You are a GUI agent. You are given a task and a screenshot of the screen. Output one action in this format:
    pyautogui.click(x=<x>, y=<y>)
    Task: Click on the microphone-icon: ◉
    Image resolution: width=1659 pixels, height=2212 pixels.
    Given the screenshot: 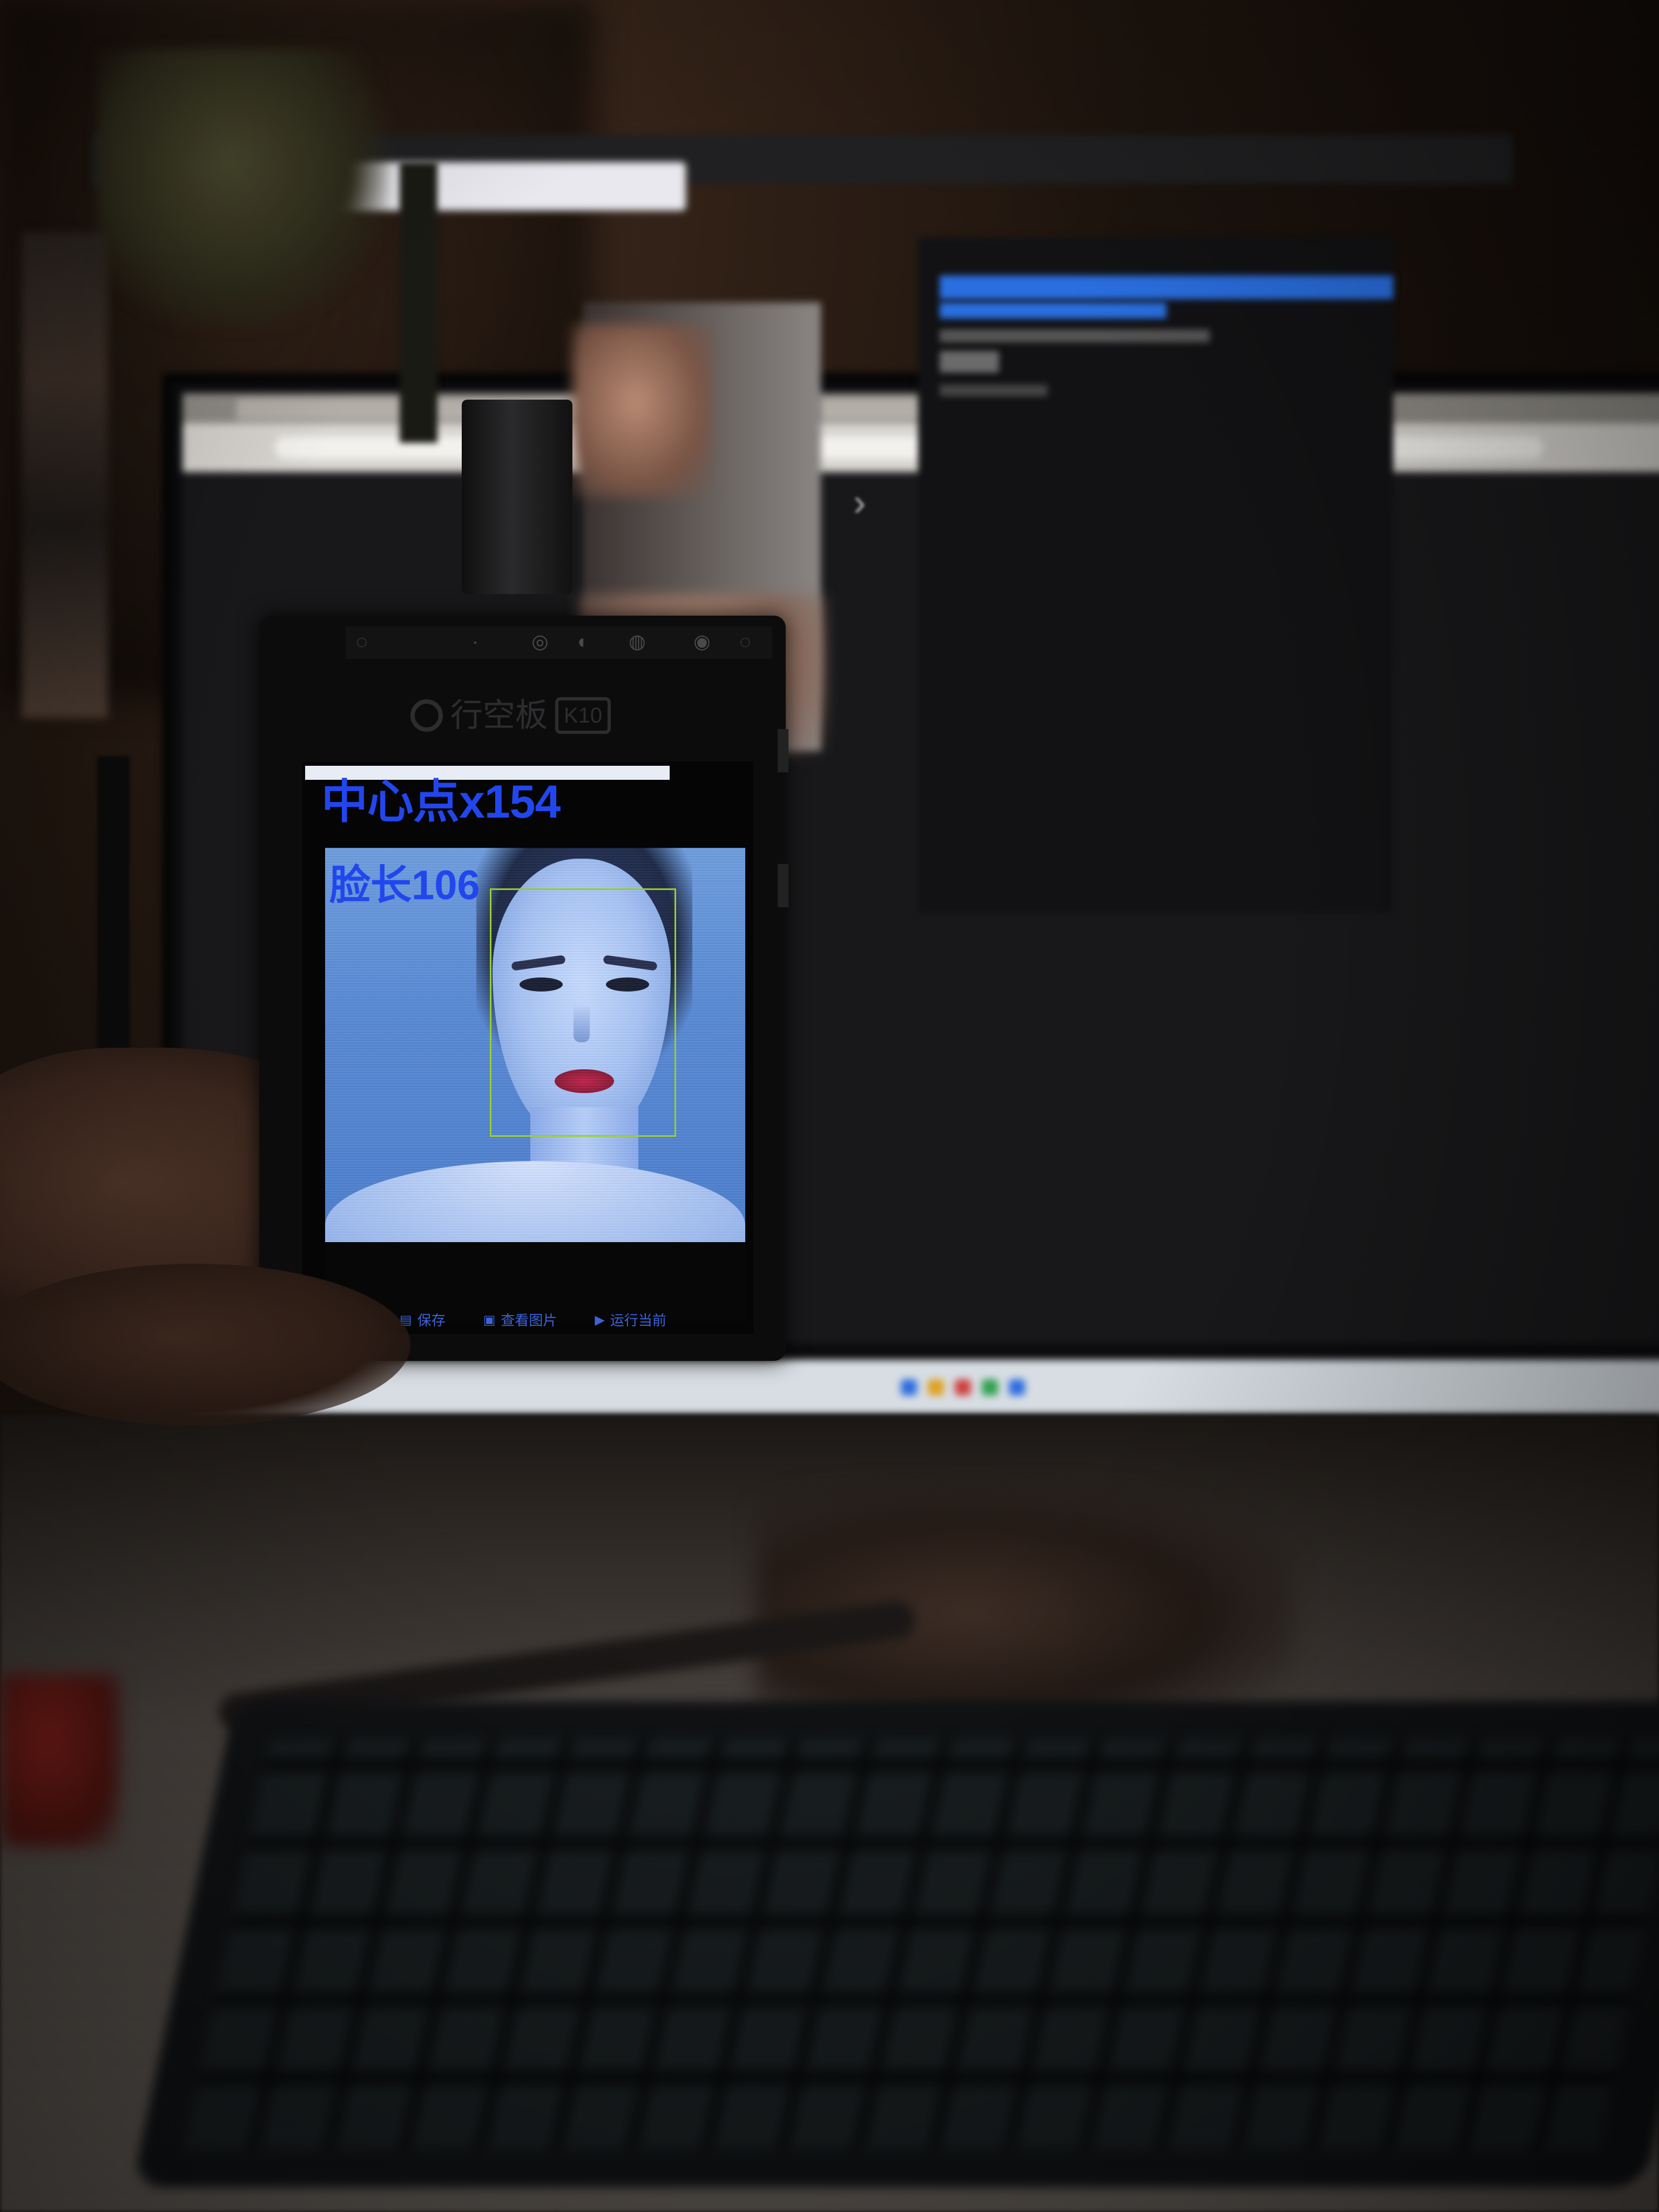 What is the action you would take?
    pyautogui.click(x=702, y=641)
    